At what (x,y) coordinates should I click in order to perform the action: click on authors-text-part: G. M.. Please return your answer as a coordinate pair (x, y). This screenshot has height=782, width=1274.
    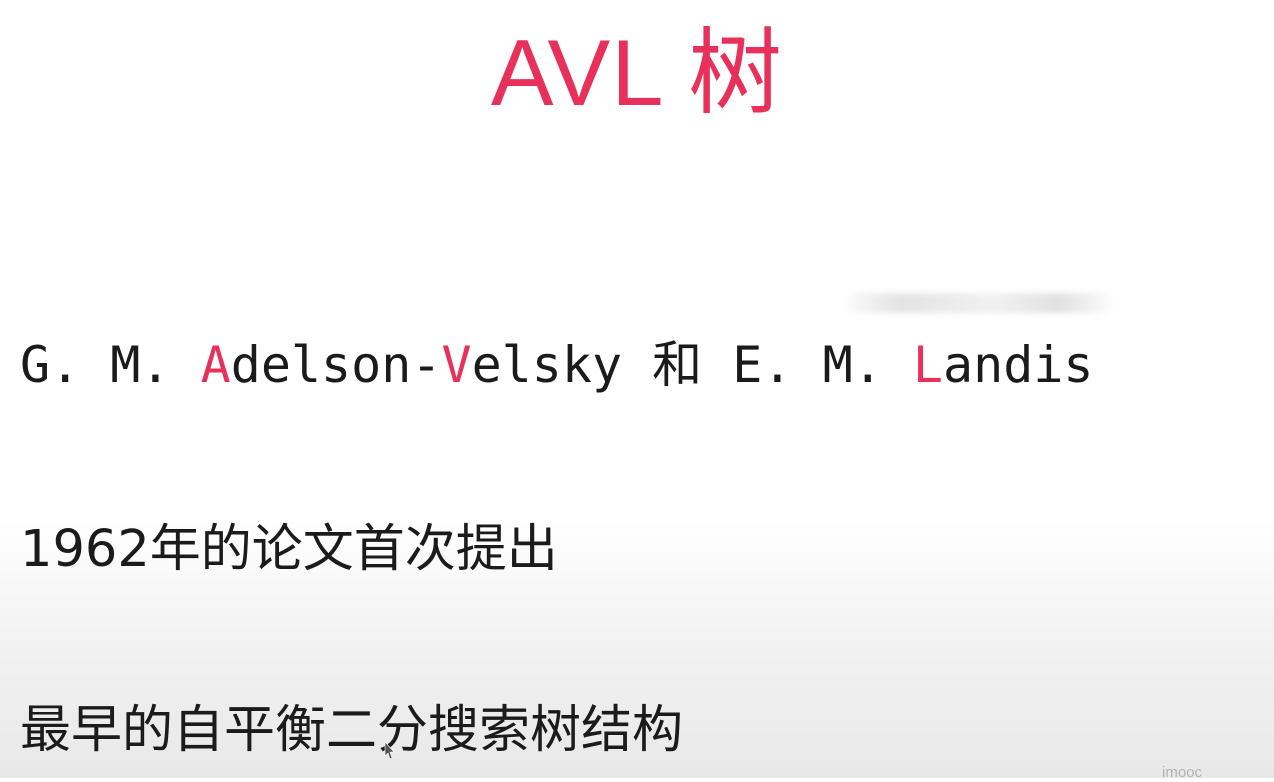
    Looking at the image, I should click on (110, 365).